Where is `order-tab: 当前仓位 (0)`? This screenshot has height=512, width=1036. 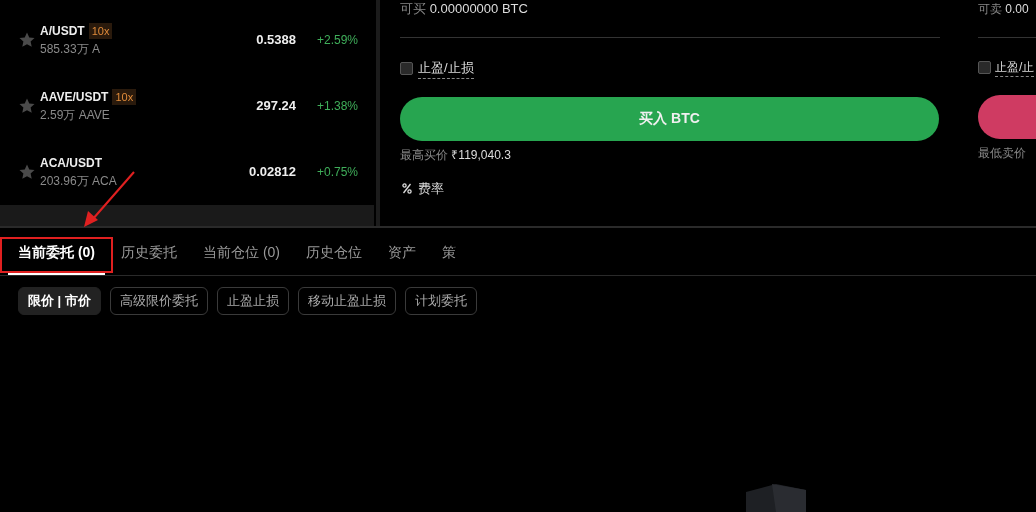
order-tab: 当前仓位 (0) is located at coordinates (241, 253).